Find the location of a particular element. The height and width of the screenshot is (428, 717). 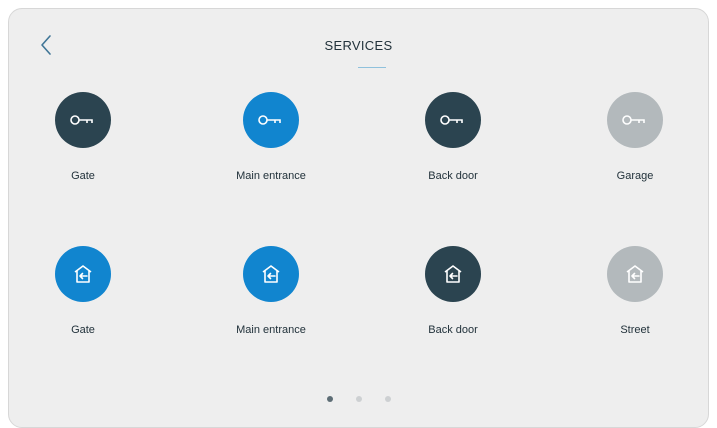

service-tile-street-enter: Street is located at coordinates (635, 296).